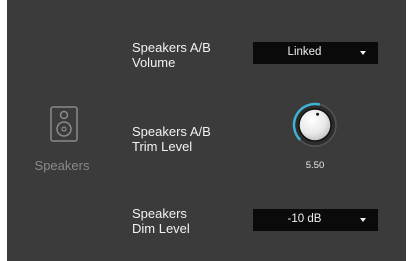 This screenshot has height=261, width=411. I want to click on knob-indicator, so click(318, 114).